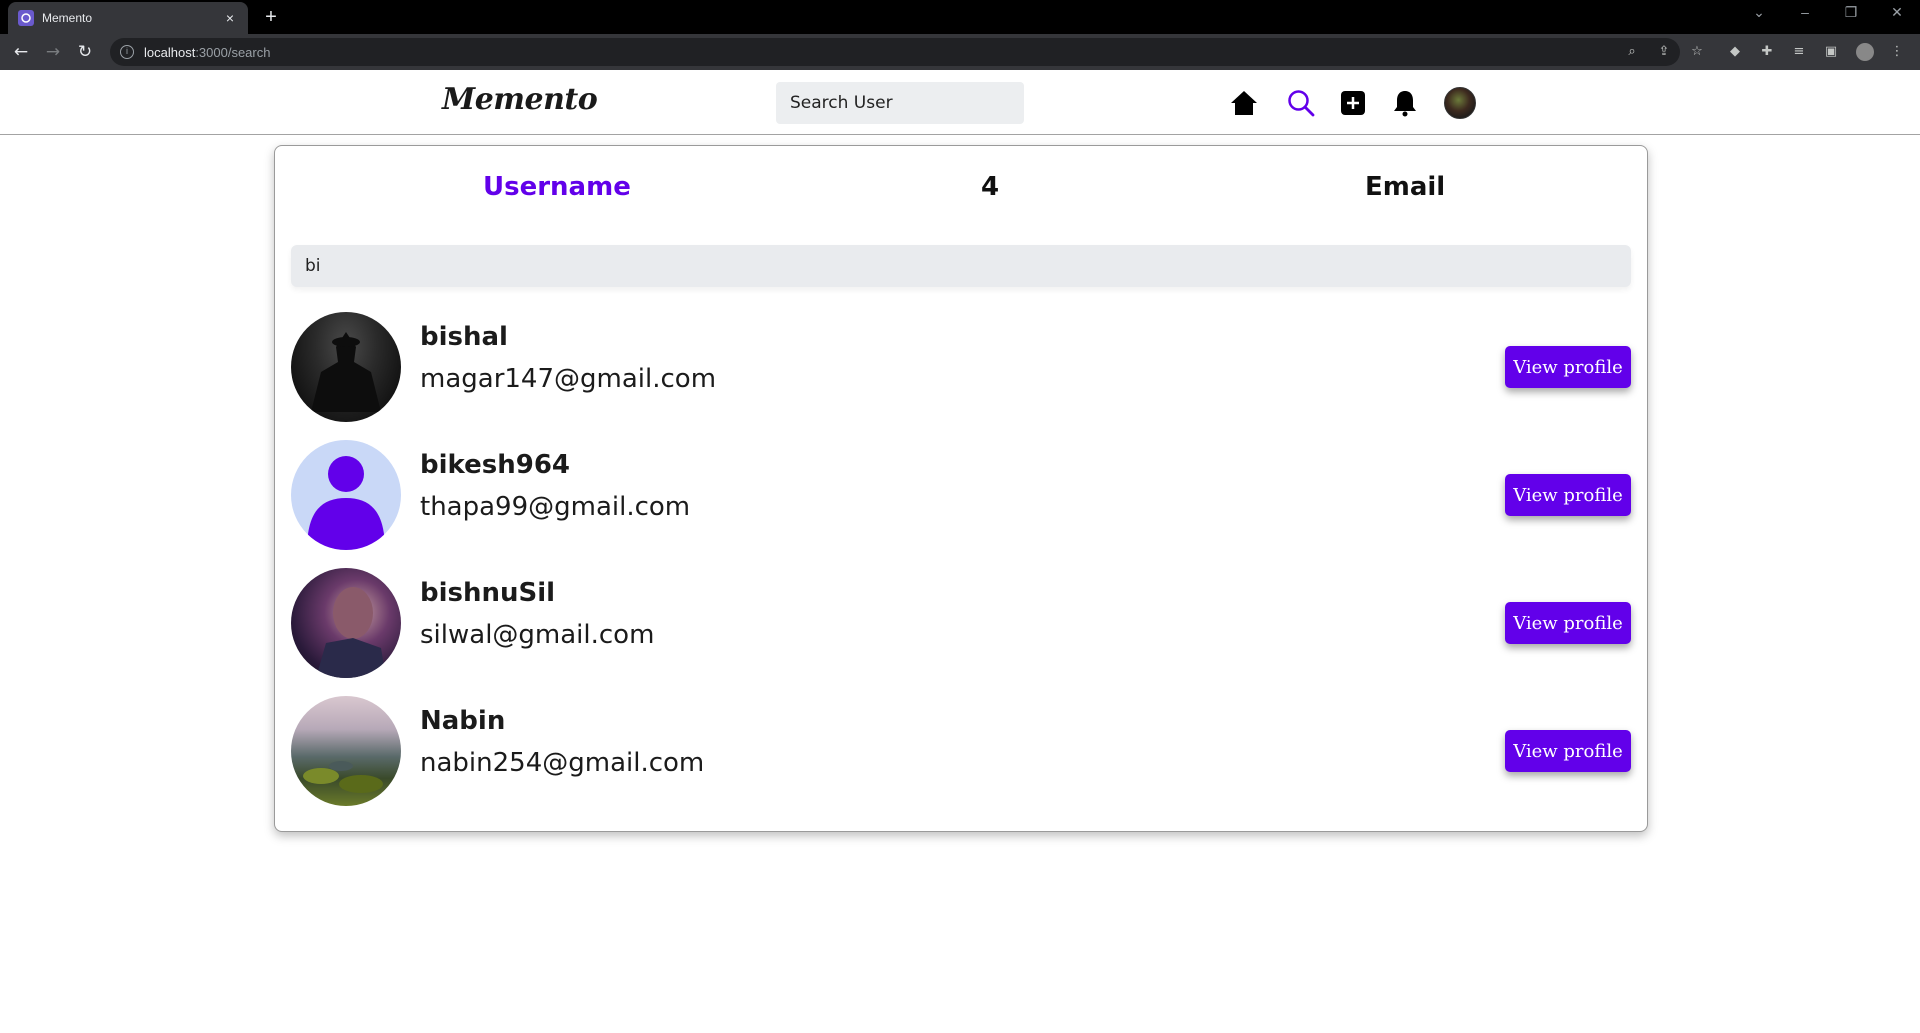  Describe the element at coordinates (1405, 187) in the screenshot. I see `tab-email: Email` at that location.